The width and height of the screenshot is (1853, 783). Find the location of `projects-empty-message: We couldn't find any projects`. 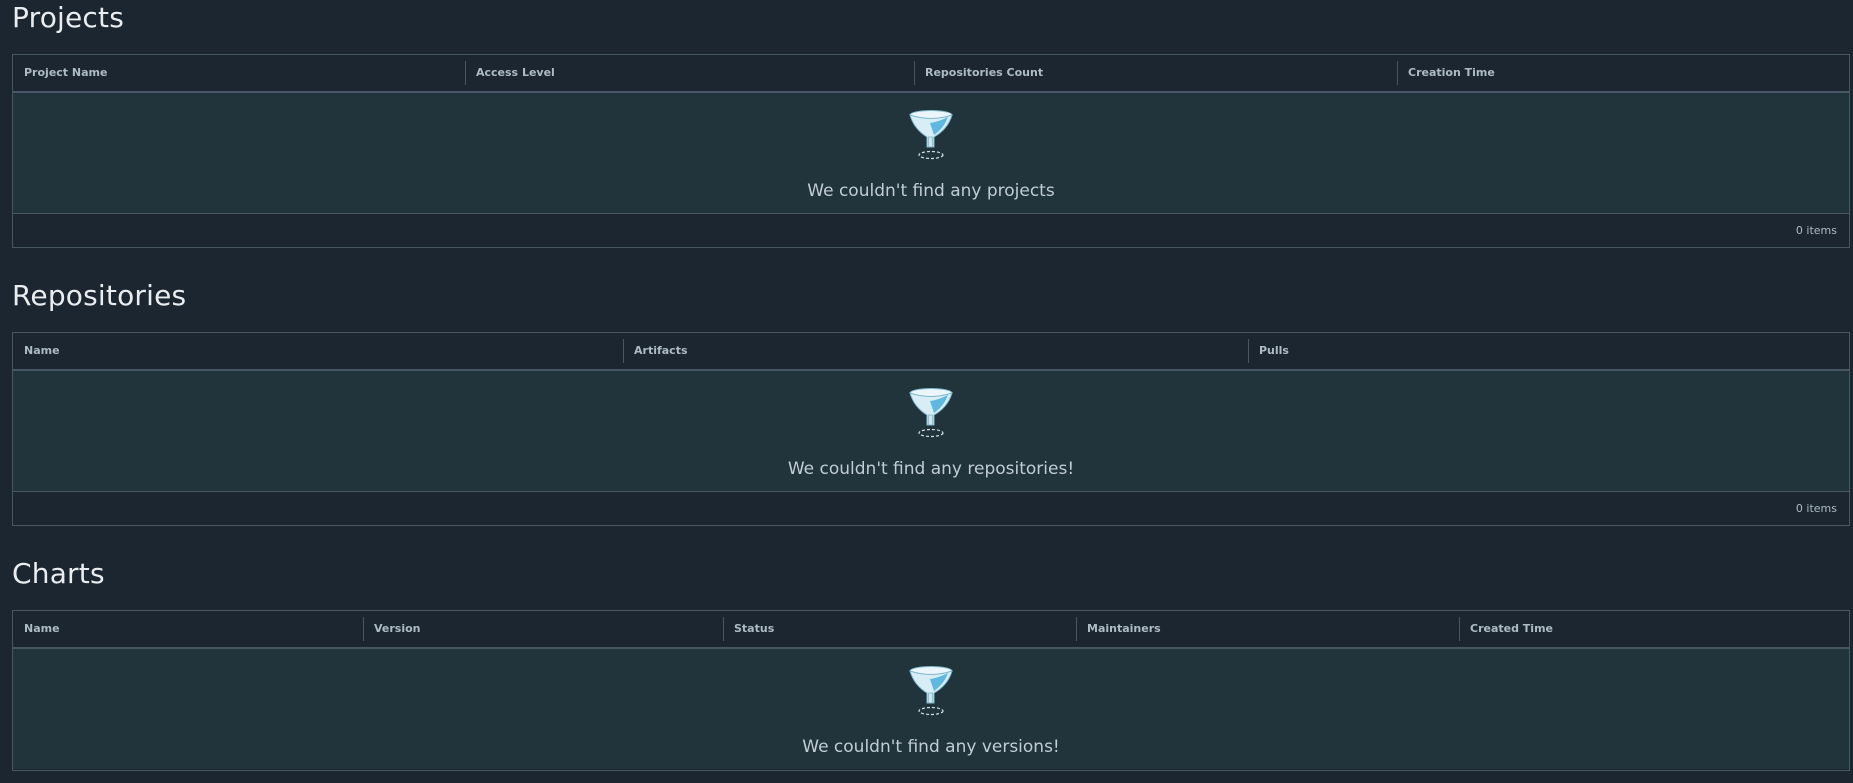

projects-empty-message: We couldn't find any projects is located at coordinates (931, 191).